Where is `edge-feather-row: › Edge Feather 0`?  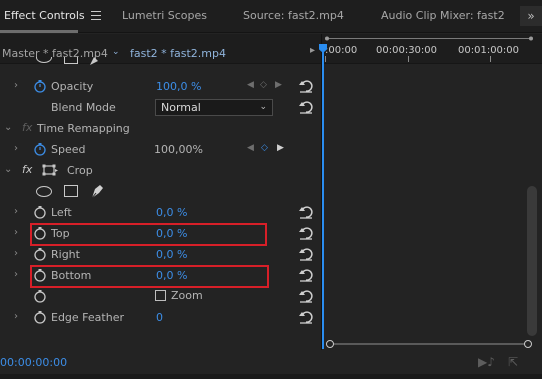 edge-feather-row: › Edge Feather 0 is located at coordinates (160, 317).